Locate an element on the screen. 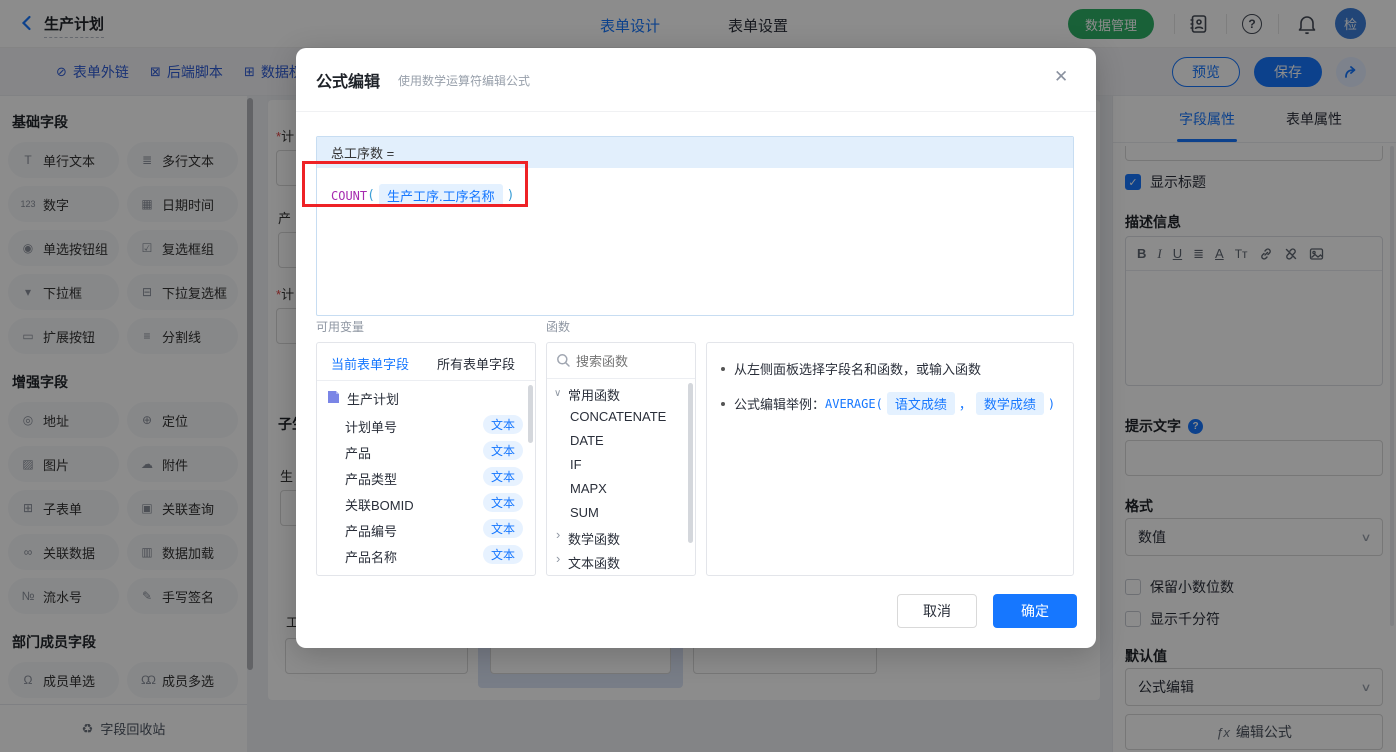  functions-scrollbar is located at coordinates (690, 463).